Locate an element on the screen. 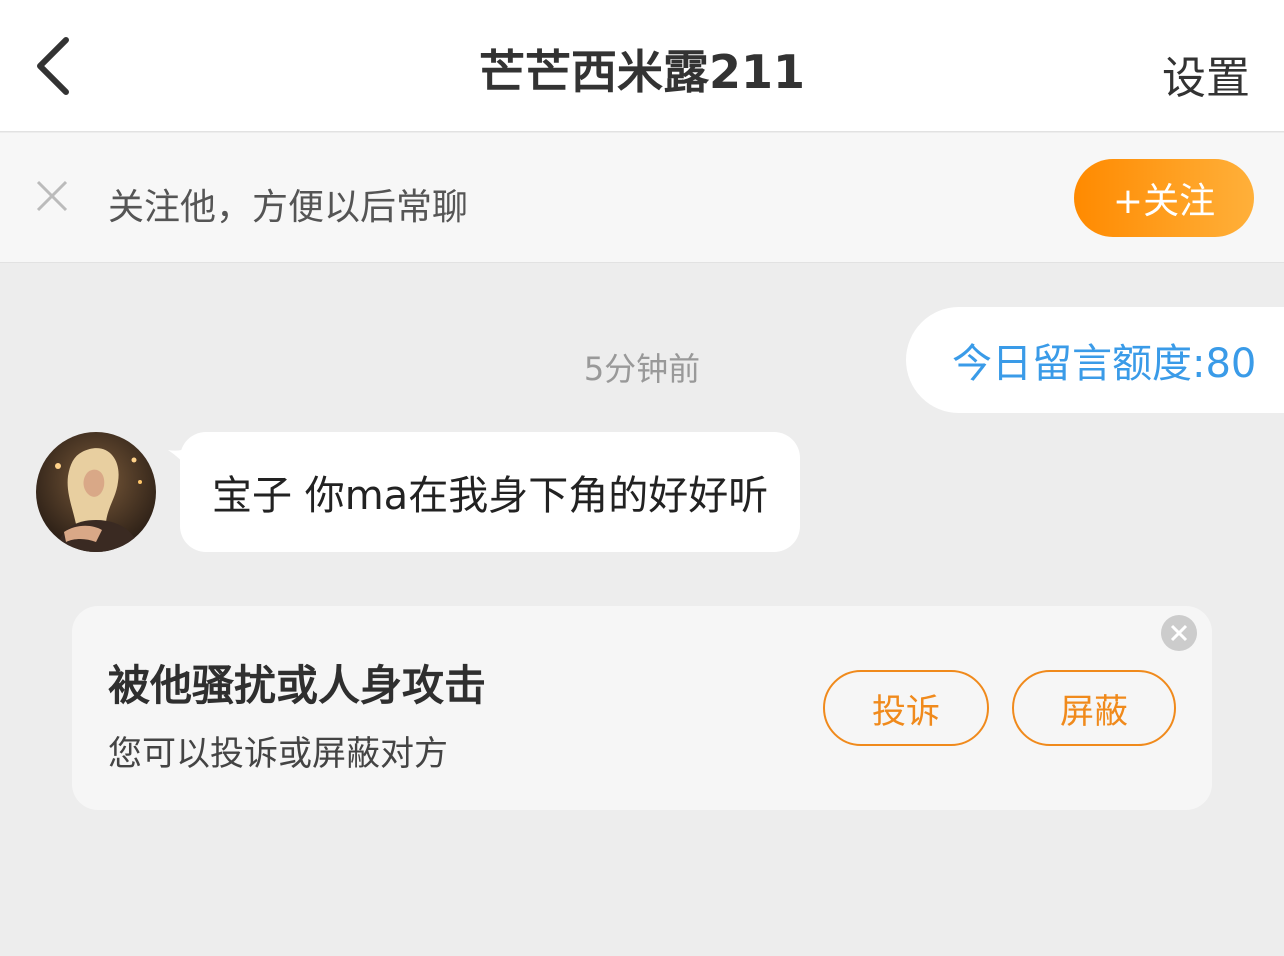  follow-prompt-text: 关注他，方便以后常聊 is located at coordinates (288, 207).